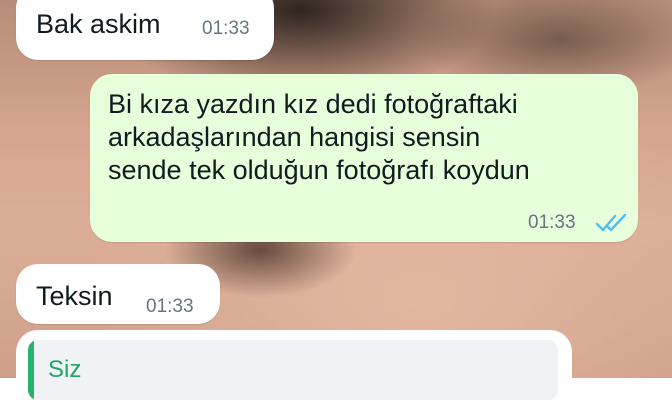  What do you see at coordinates (294, 137) in the screenshot?
I see `message-text-line-2: arkadaşlarından hangisi sensin` at bounding box center [294, 137].